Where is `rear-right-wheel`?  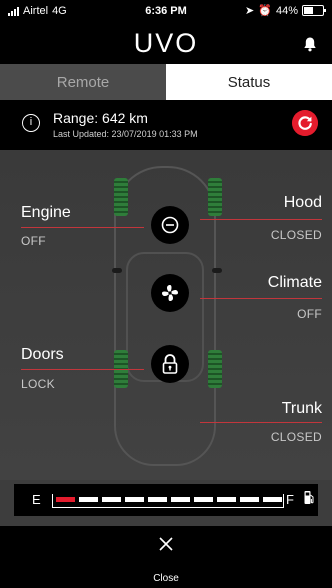
rear-right-wheel is located at coordinates (215, 369).